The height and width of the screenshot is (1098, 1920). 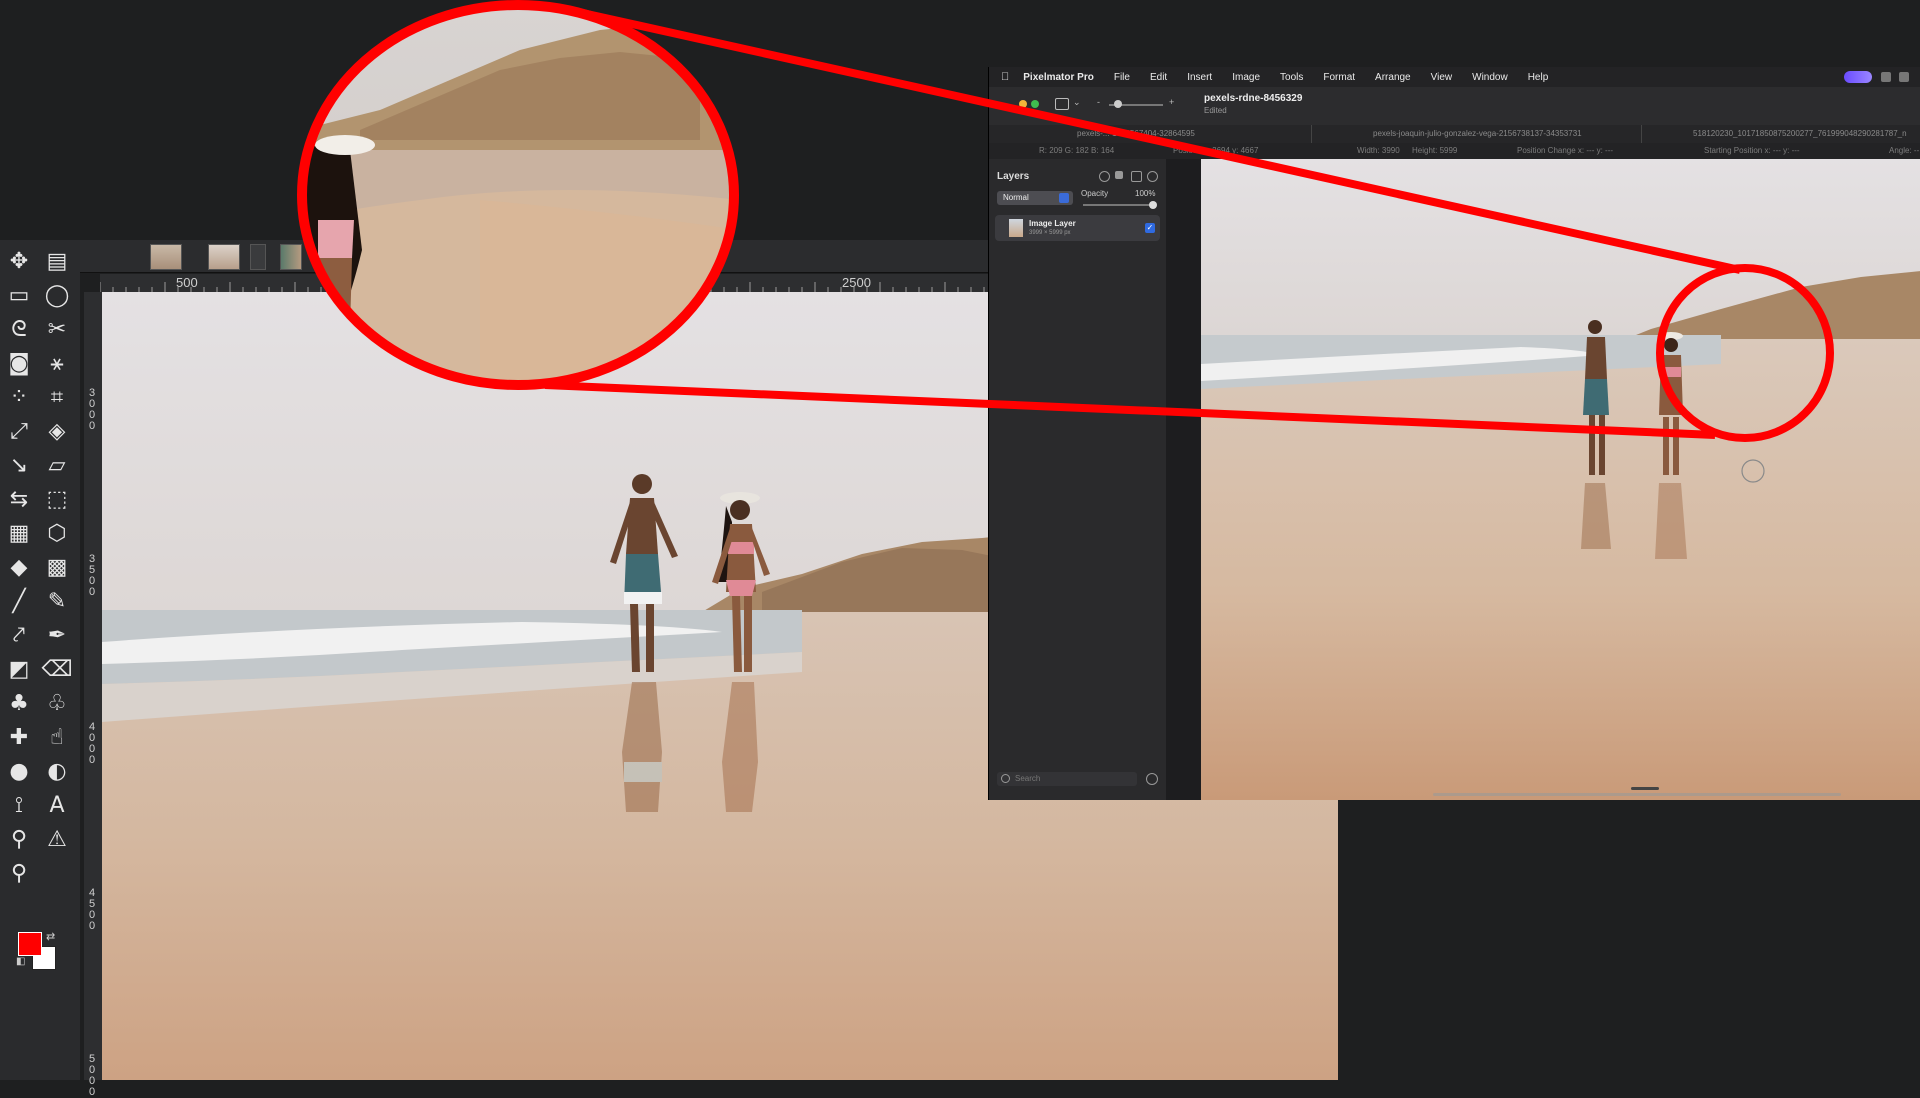 I want to click on align-icon: ▤, so click(x=57, y=261).